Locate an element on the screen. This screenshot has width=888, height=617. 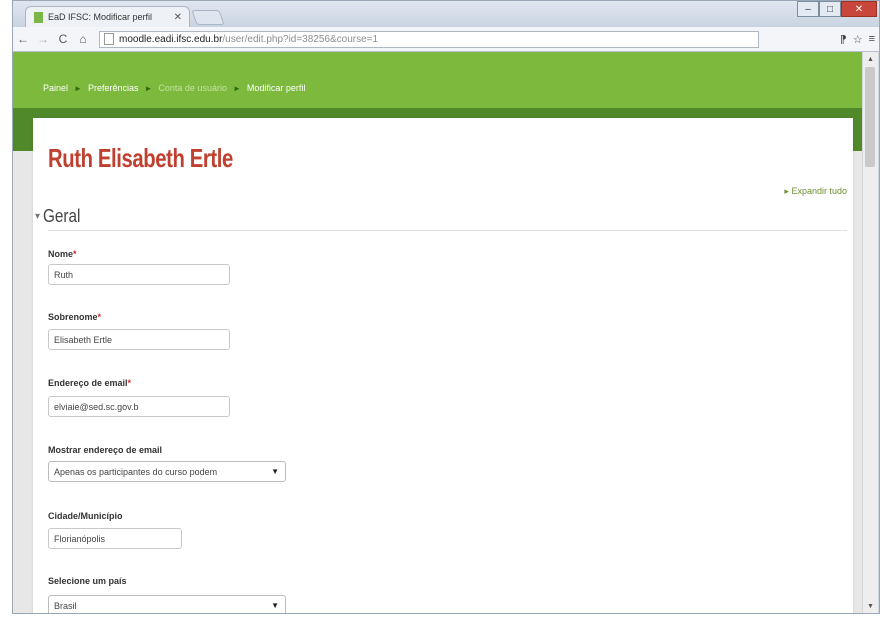
page-icon is located at coordinates (109, 39).